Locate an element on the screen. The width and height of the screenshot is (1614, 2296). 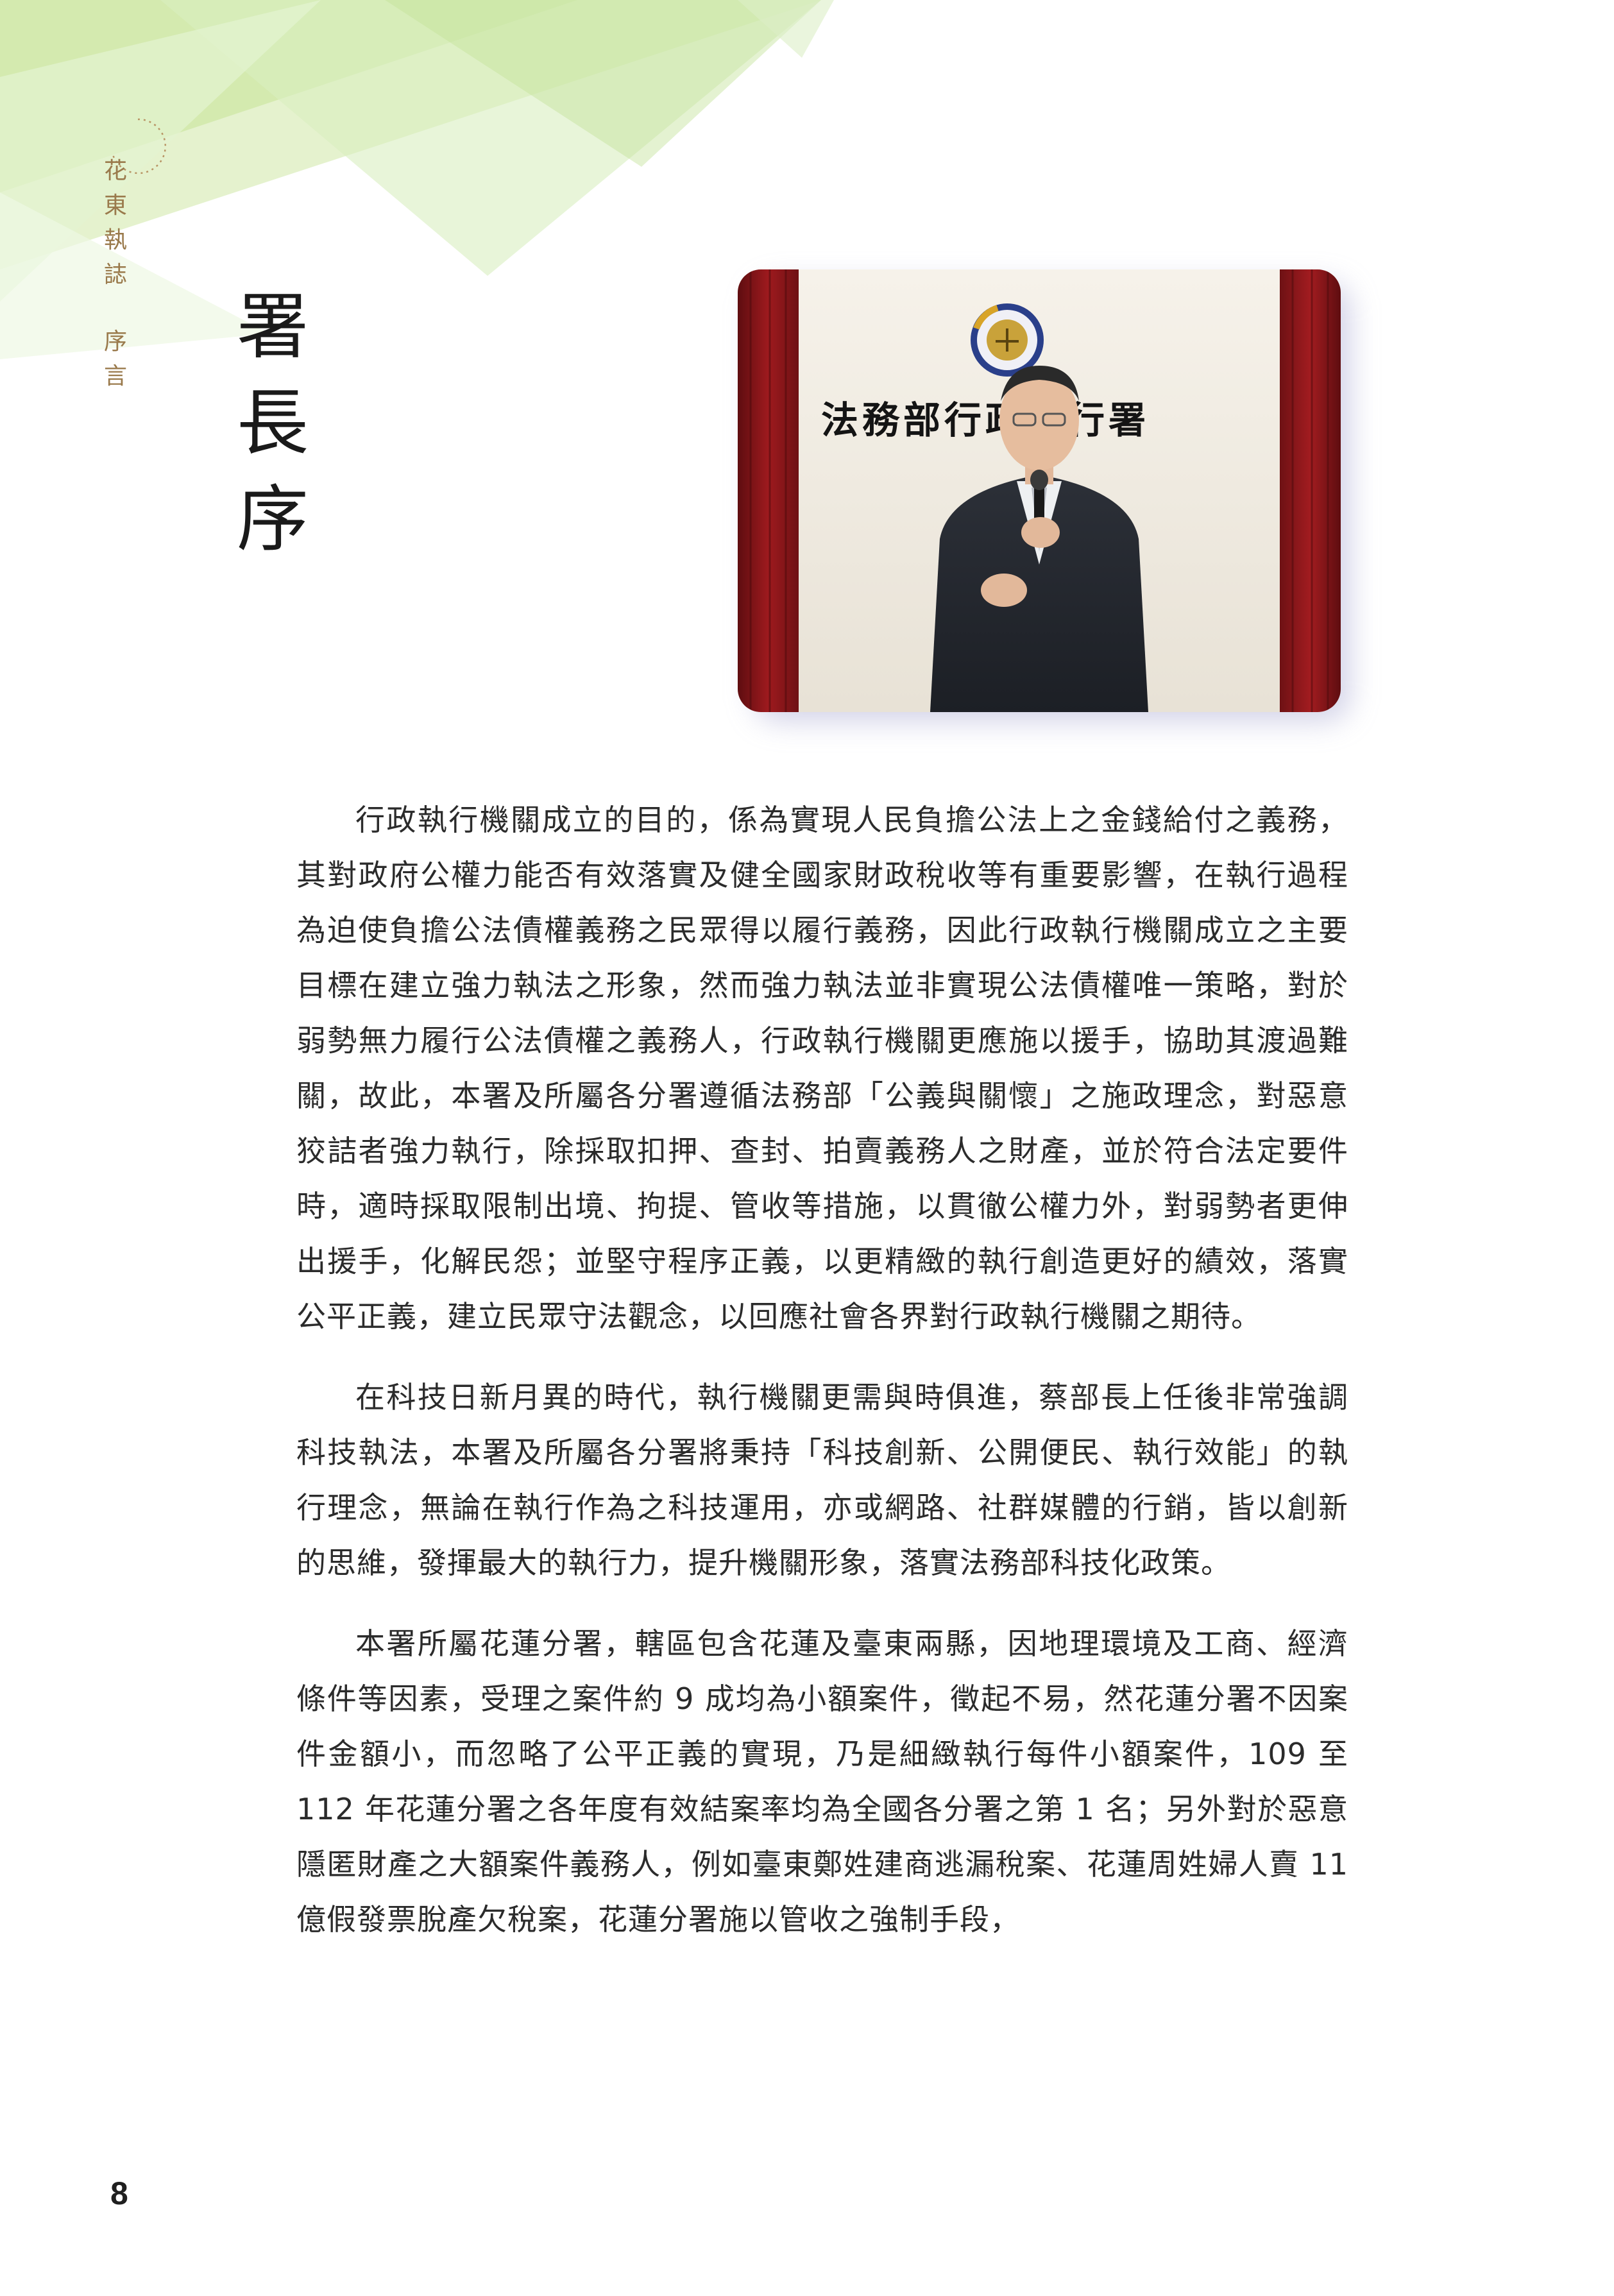
photo-illustration: 法務部行政執行署 is located at coordinates (1039, 491).